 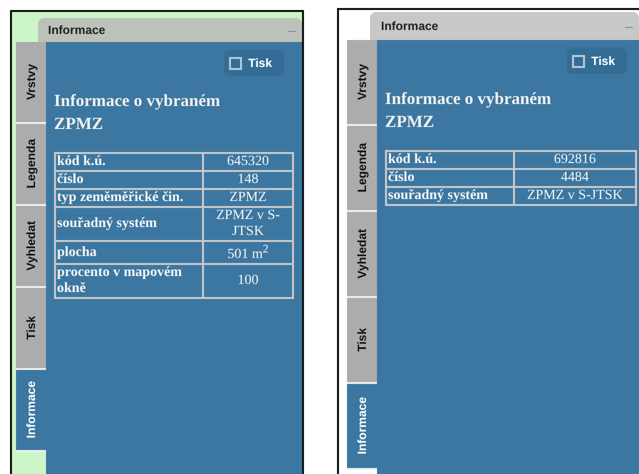 What do you see at coordinates (248, 161) in the screenshot?
I see `table-cell: 645320` at bounding box center [248, 161].